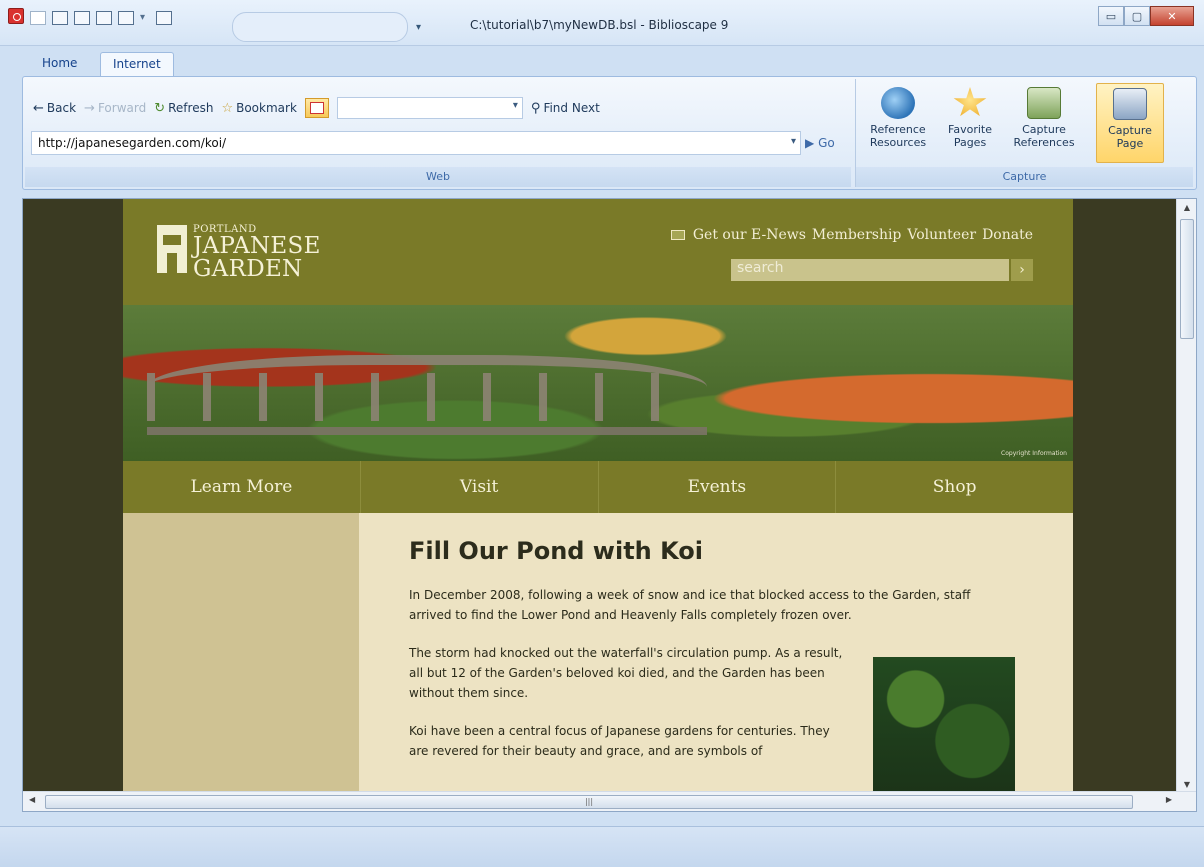 The image size is (1204, 867). What do you see at coordinates (480, 487) in the screenshot?
I see `nav-visit: Visit` at bounding box center [480, 487].